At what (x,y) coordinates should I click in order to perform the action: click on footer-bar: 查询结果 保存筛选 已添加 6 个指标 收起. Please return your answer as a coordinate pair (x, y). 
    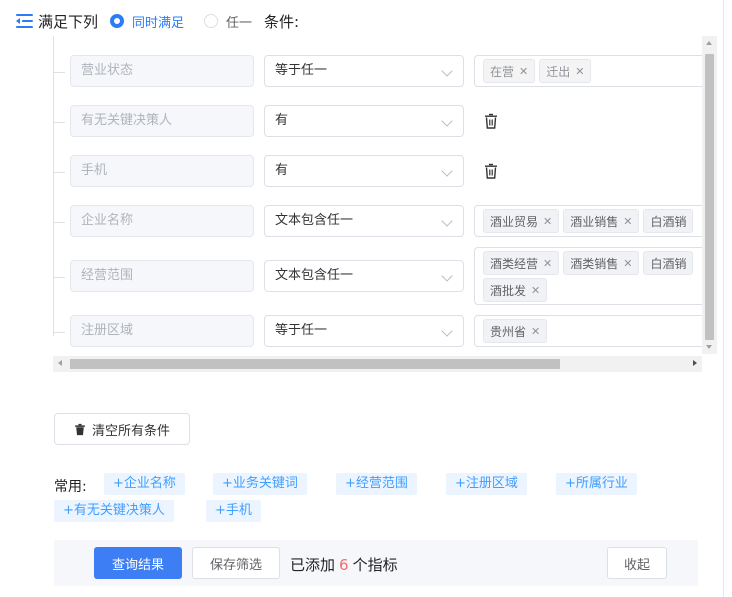
    Looking at the image, I should click on (376, 563).